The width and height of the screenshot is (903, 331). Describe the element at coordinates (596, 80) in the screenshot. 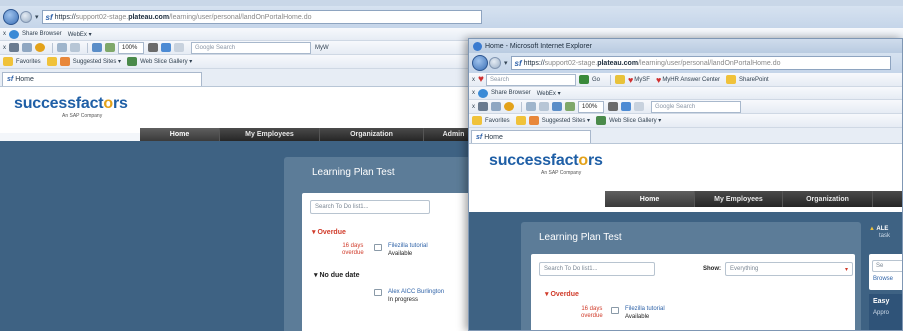

I see `go-button: Go` at that location.